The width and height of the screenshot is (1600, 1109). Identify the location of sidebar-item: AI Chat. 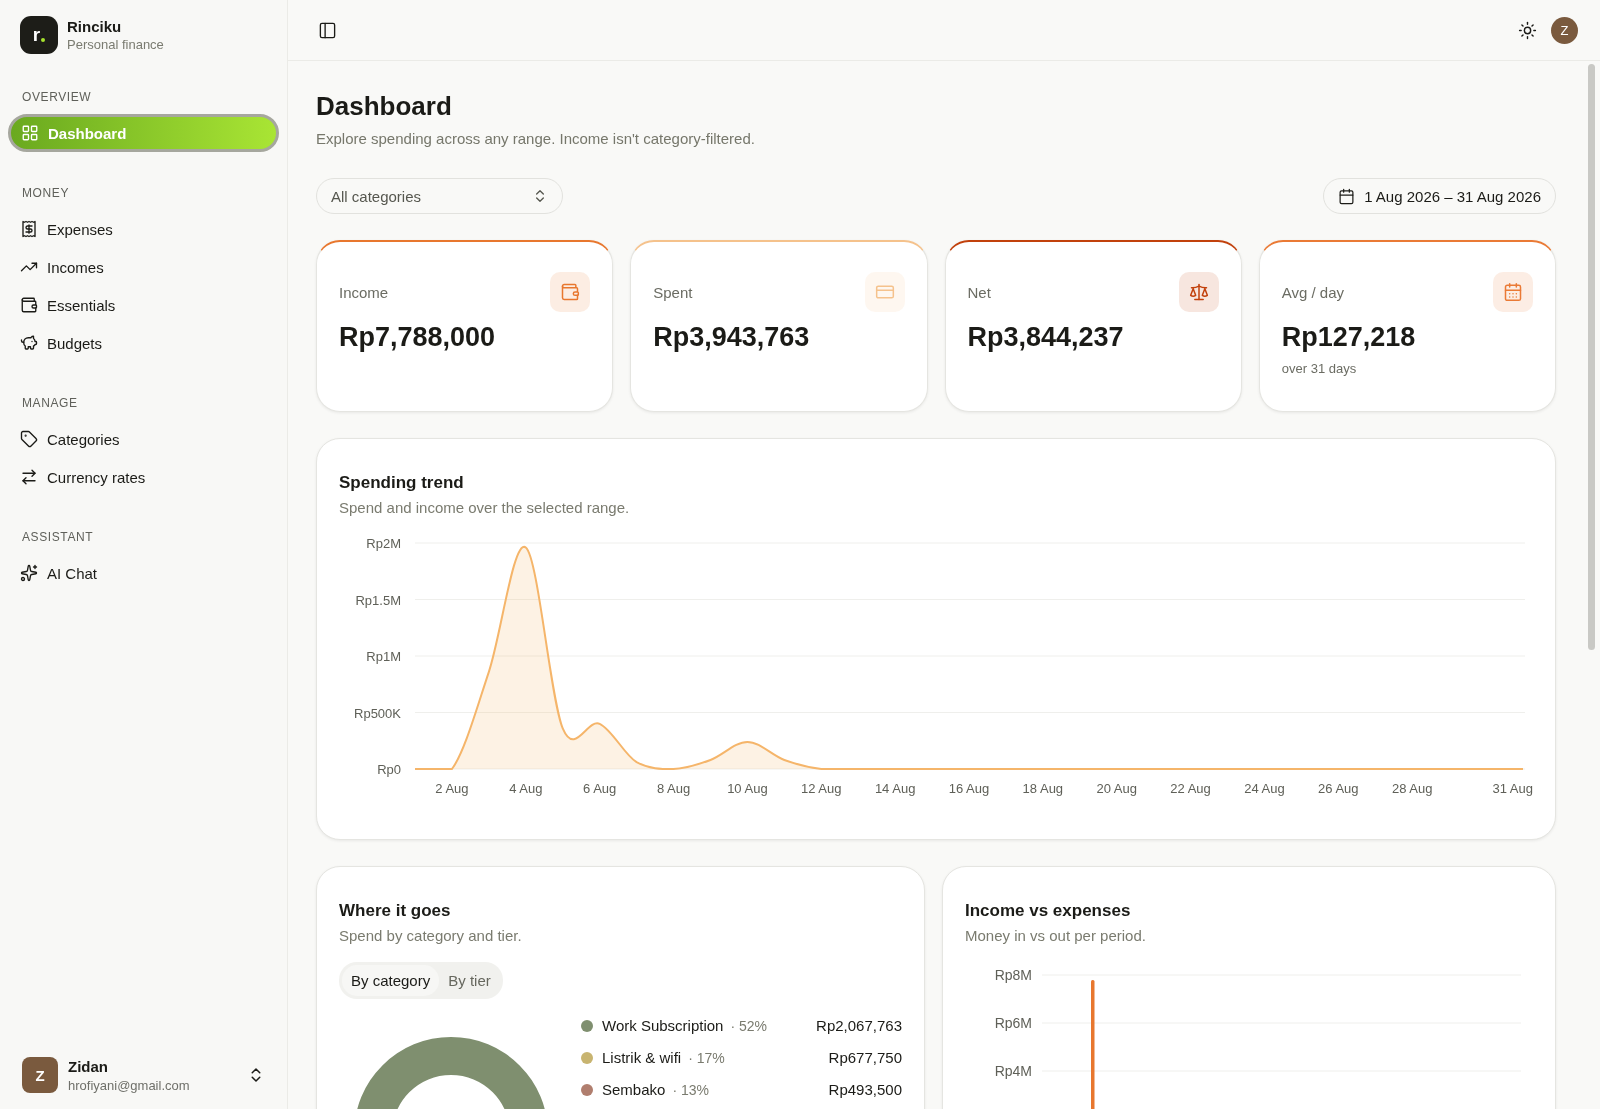
(143, 573).